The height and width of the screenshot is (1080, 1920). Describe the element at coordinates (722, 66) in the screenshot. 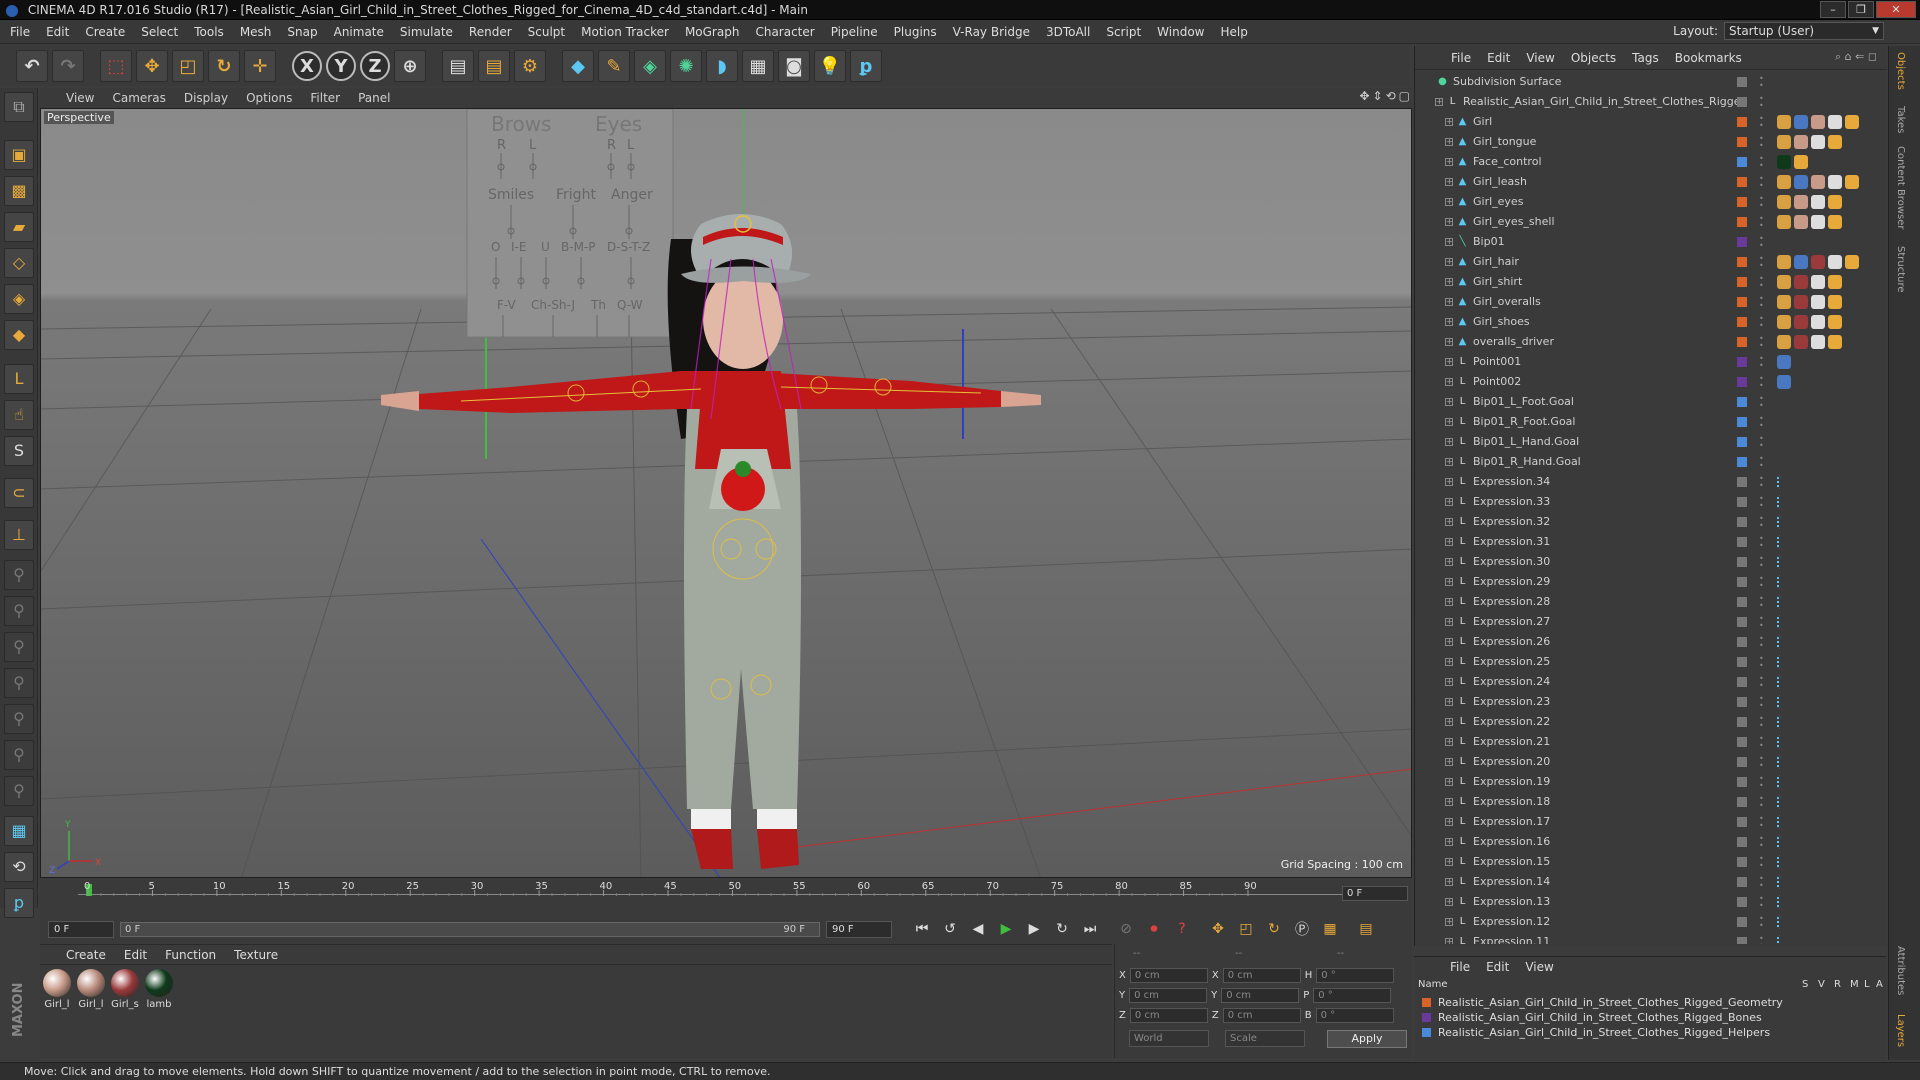

I see `deformer-icon: ◗` at that location.